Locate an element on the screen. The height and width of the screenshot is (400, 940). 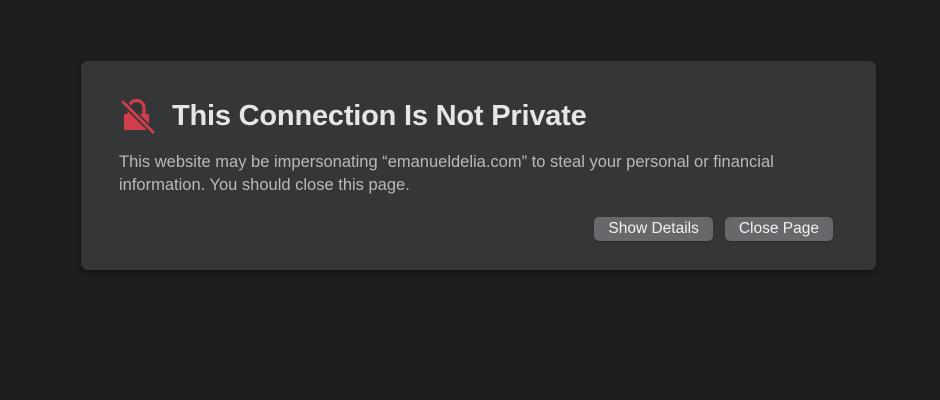
broken-lock-icon is located at coordinates (138, 116).